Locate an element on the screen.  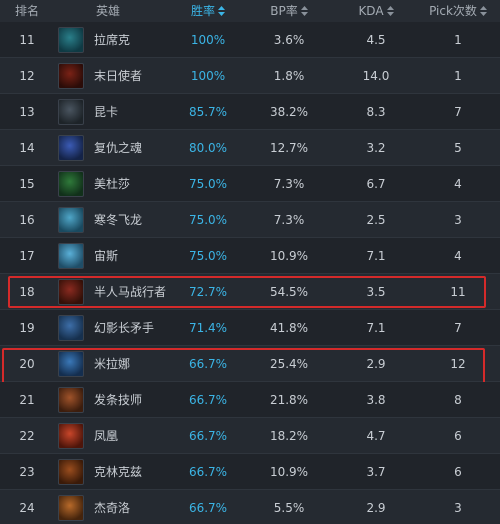
table-row: 12 末日使者 100% 1.8% 14.0 1 is located at coordinates (250, 76).